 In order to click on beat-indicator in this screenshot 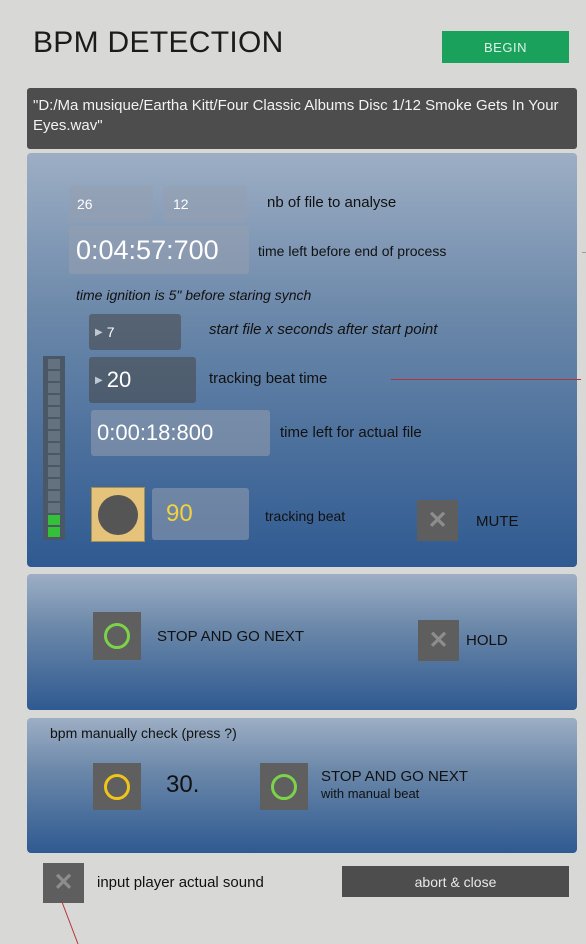, I will do `click(118, 514)`.